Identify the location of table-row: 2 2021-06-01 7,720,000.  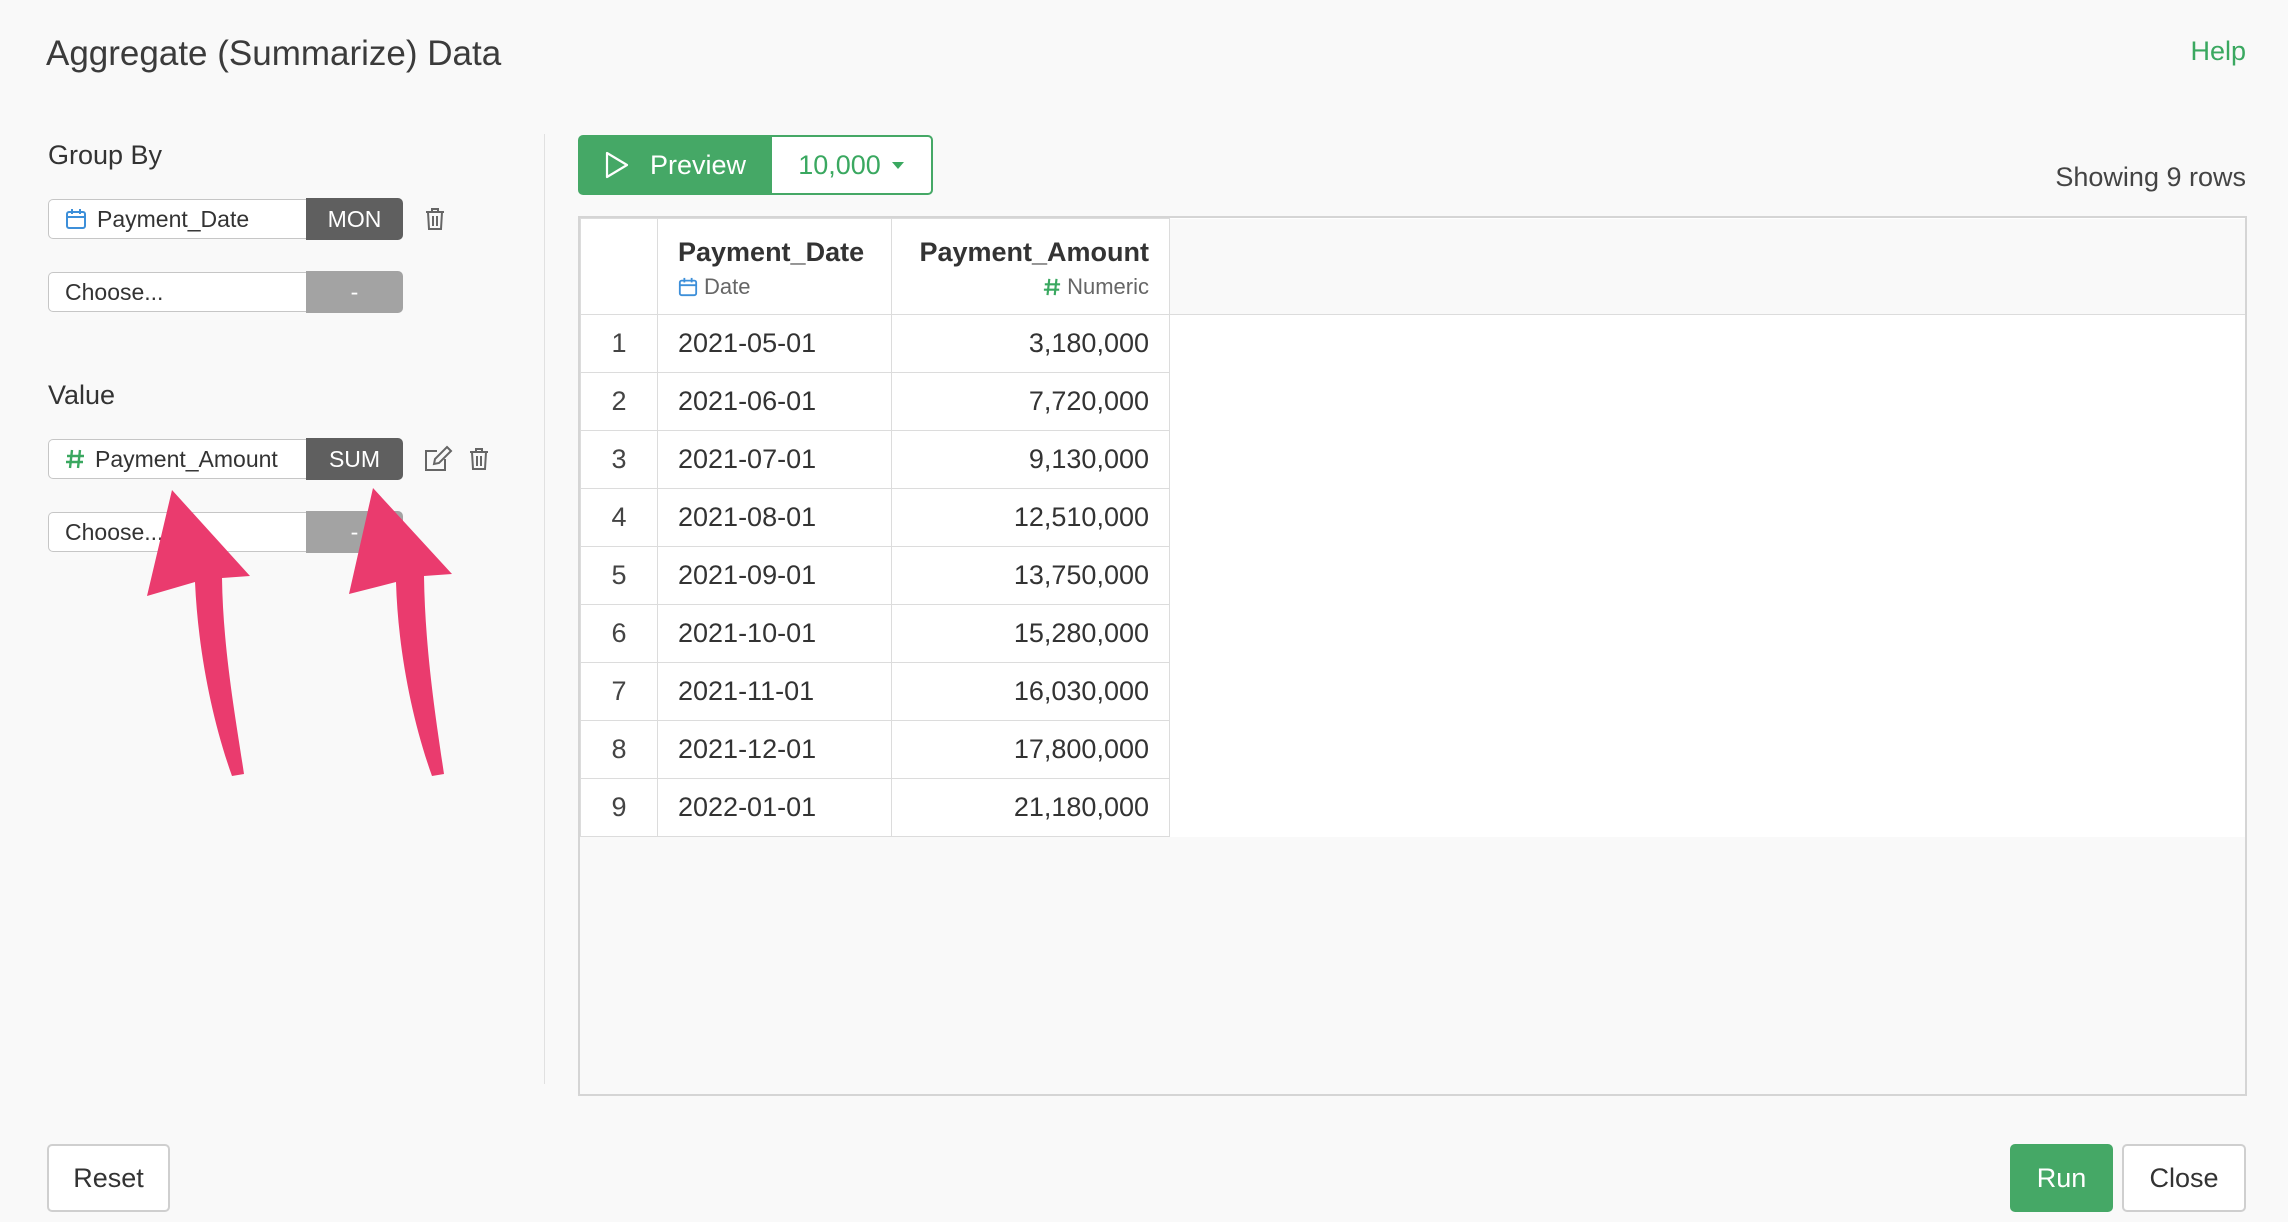
(1412, 401).